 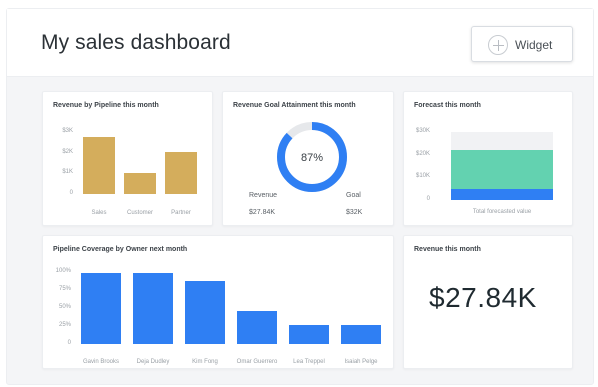 I want to click on plus-circle-icon, so click(x=498, y=45).